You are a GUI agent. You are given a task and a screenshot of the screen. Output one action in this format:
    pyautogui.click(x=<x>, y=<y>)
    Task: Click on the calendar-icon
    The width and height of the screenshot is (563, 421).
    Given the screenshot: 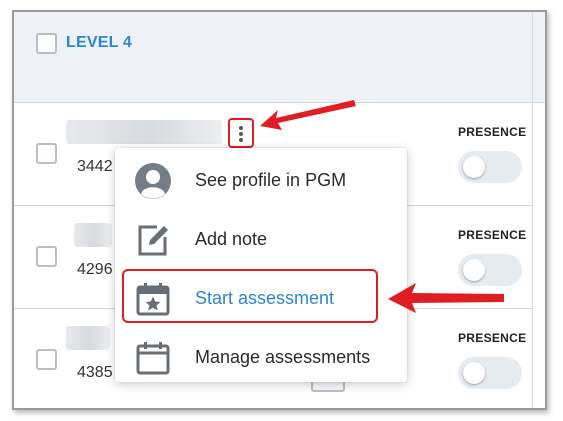 What is the action you would take?
    pyautogui.click(x=153, y=358)
    